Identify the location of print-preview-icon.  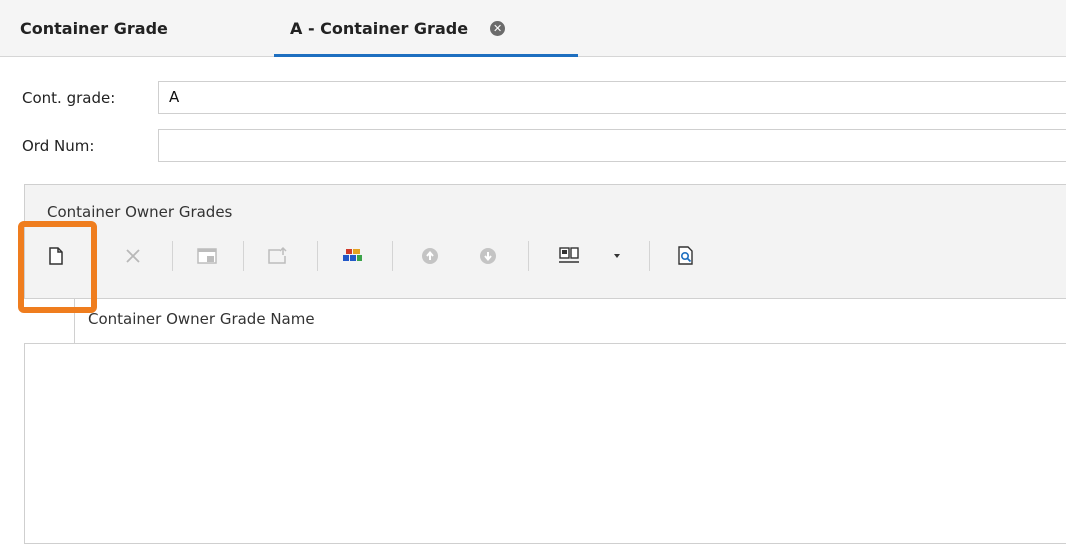
(685, 255).